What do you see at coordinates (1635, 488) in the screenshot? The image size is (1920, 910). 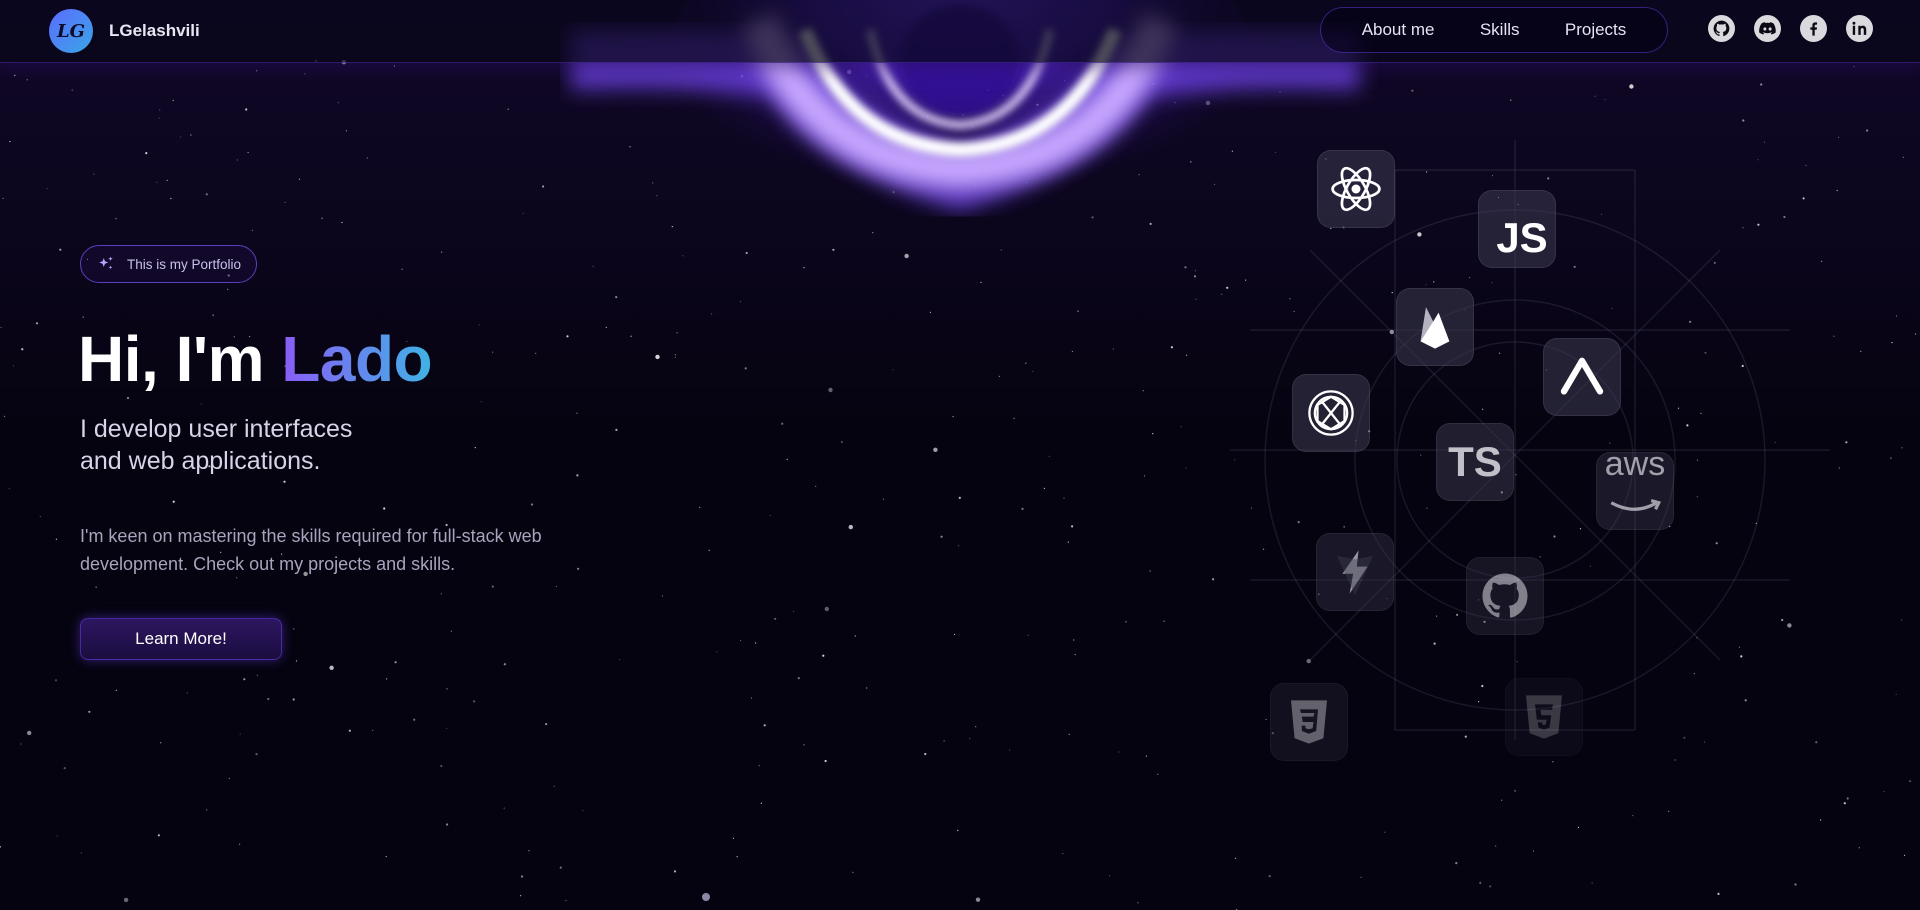 I see `aws-icon: aws` at bounding box center [1635, 488].